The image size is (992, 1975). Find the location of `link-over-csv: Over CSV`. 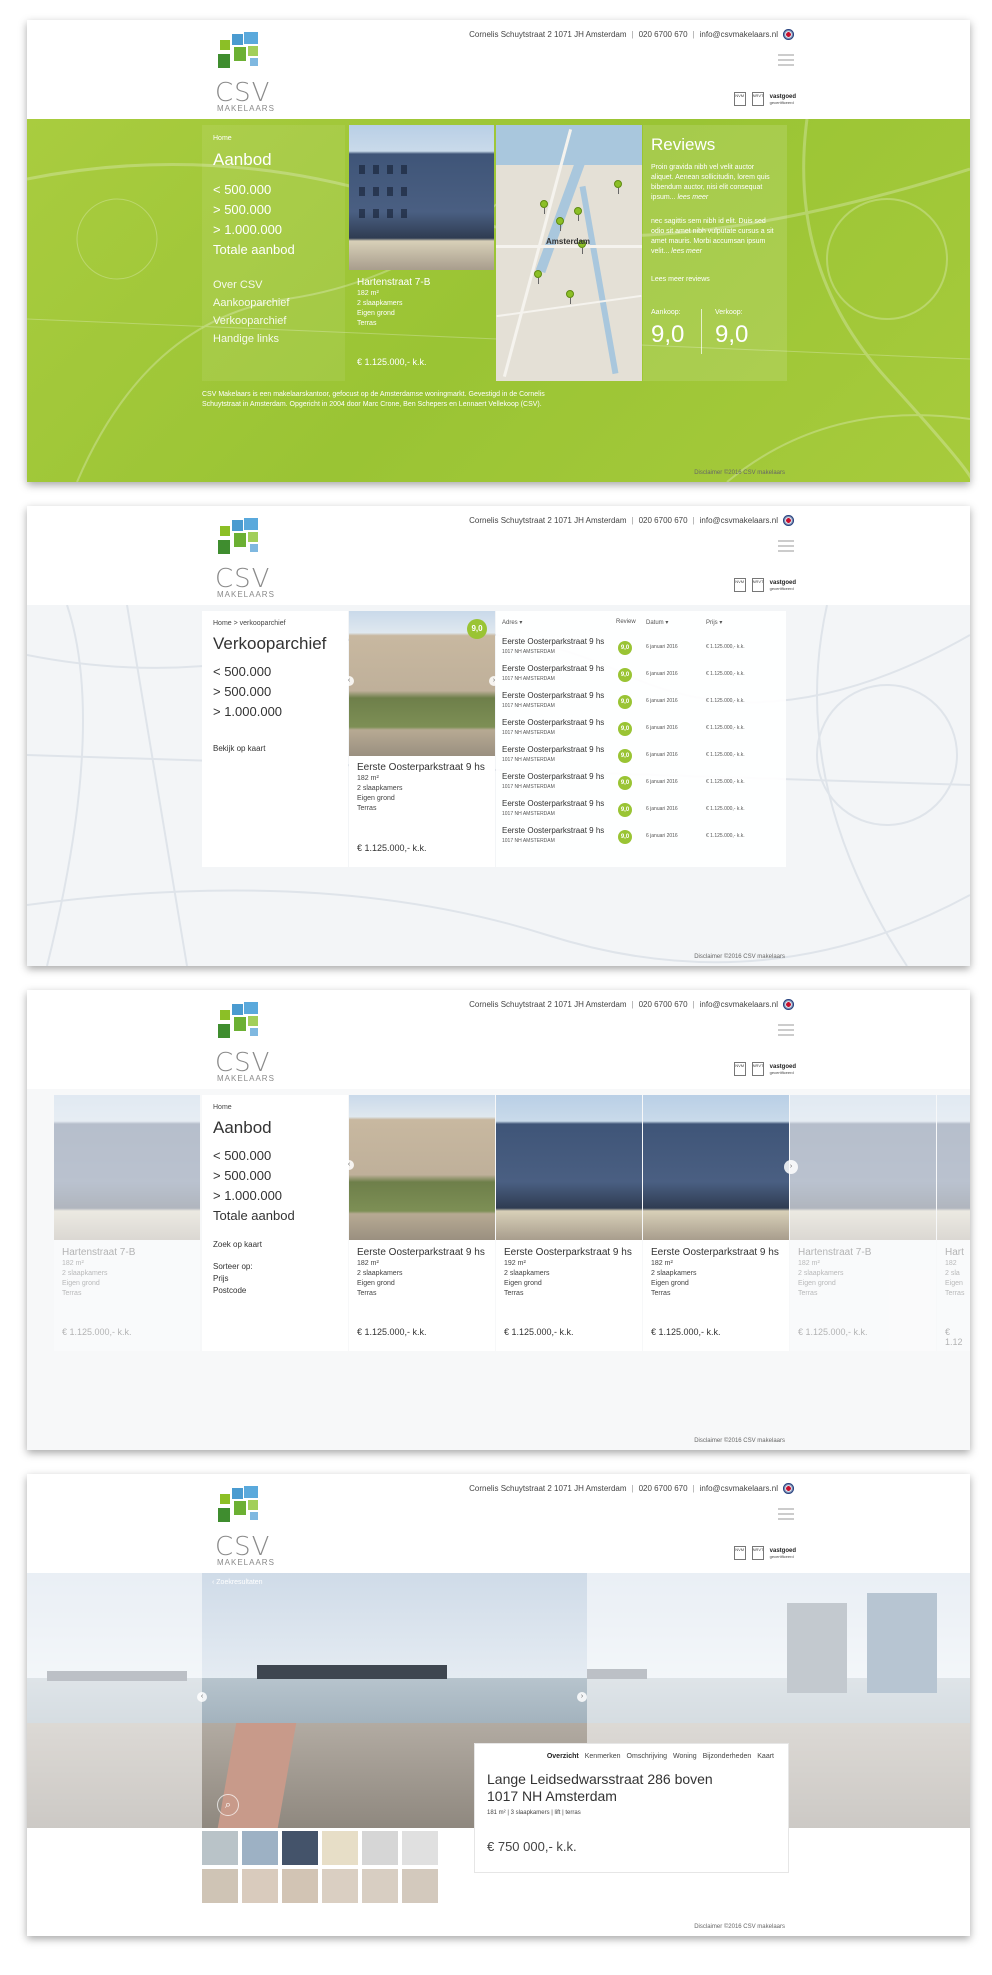

link-over-csv: Over CSV is located at coordinates (251, 285).